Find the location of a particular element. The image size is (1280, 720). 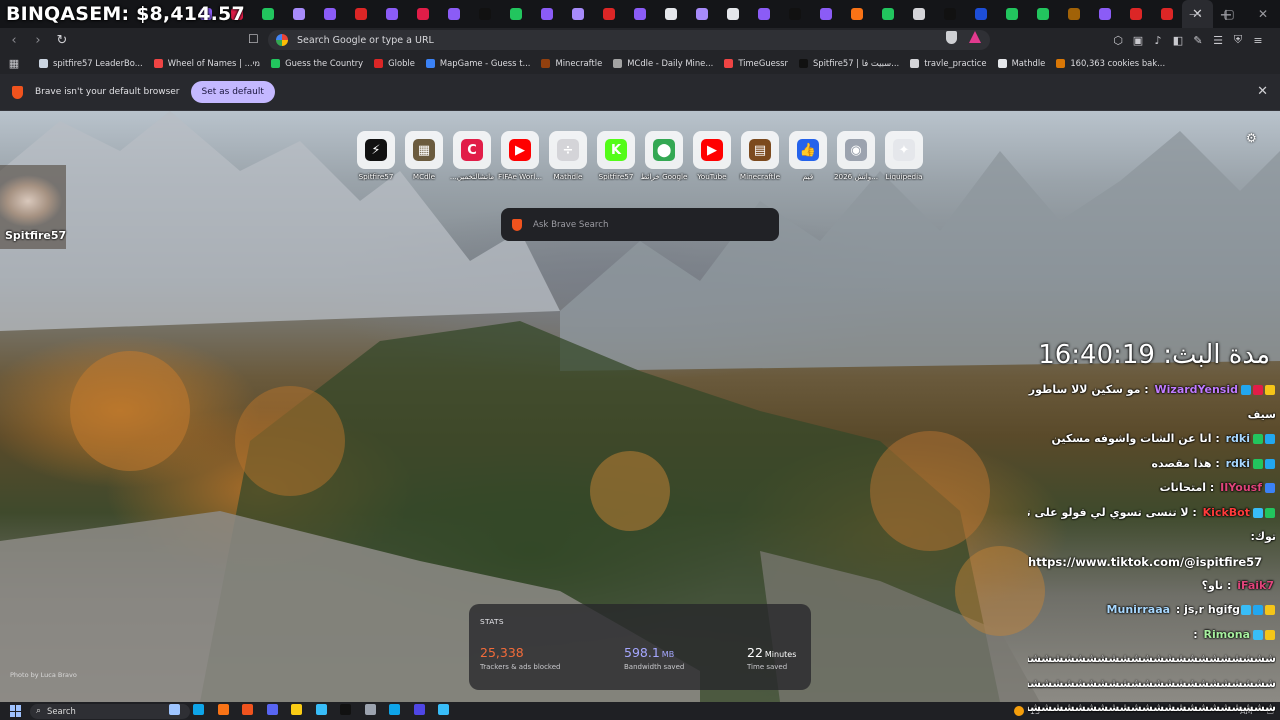

top-site-tile: ⚡ Spitfire57 is located at coordinates (376, 156).